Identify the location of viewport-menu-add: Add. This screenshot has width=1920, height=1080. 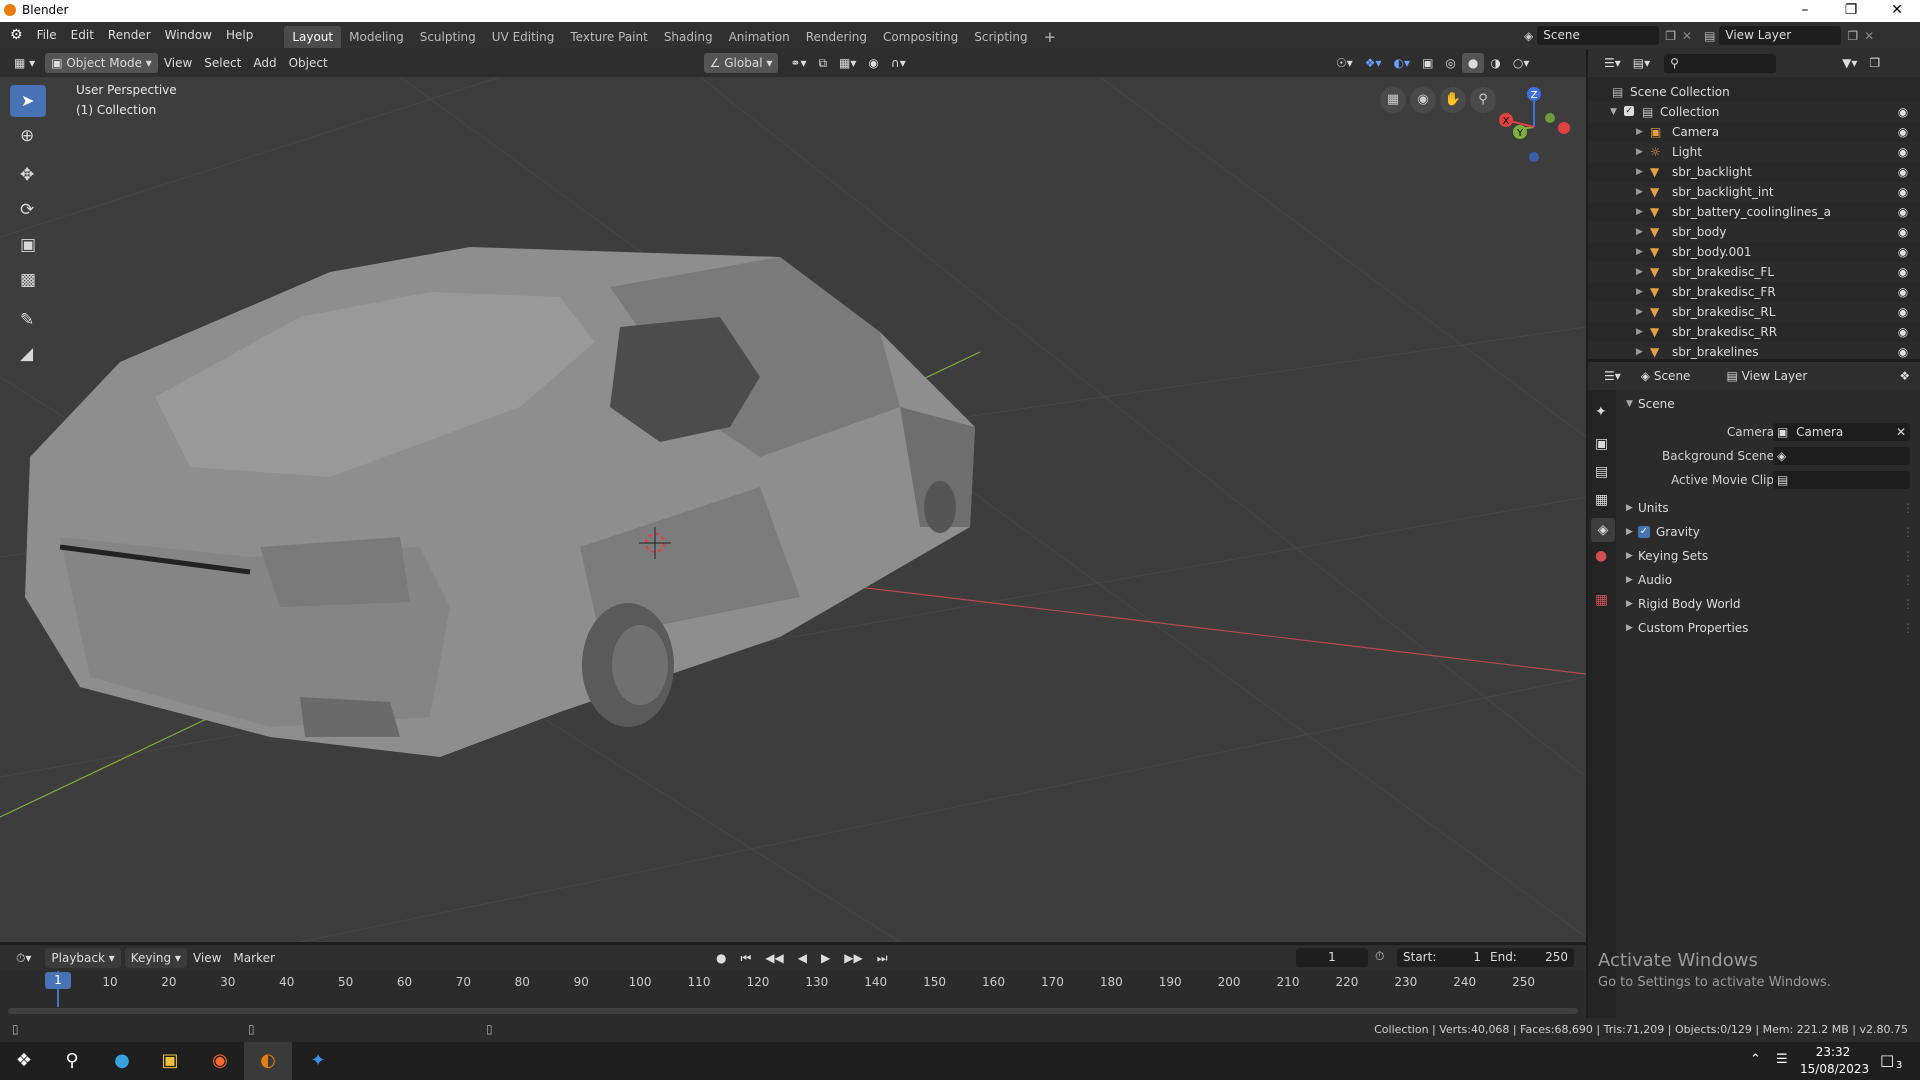
(264, 63).